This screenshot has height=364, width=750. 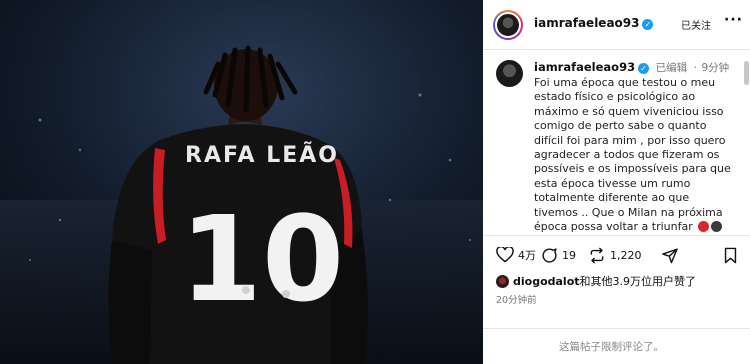 I want to click on liked-by-rest: 和其他3.9万位用户赞了, so click(x=638, y=281).